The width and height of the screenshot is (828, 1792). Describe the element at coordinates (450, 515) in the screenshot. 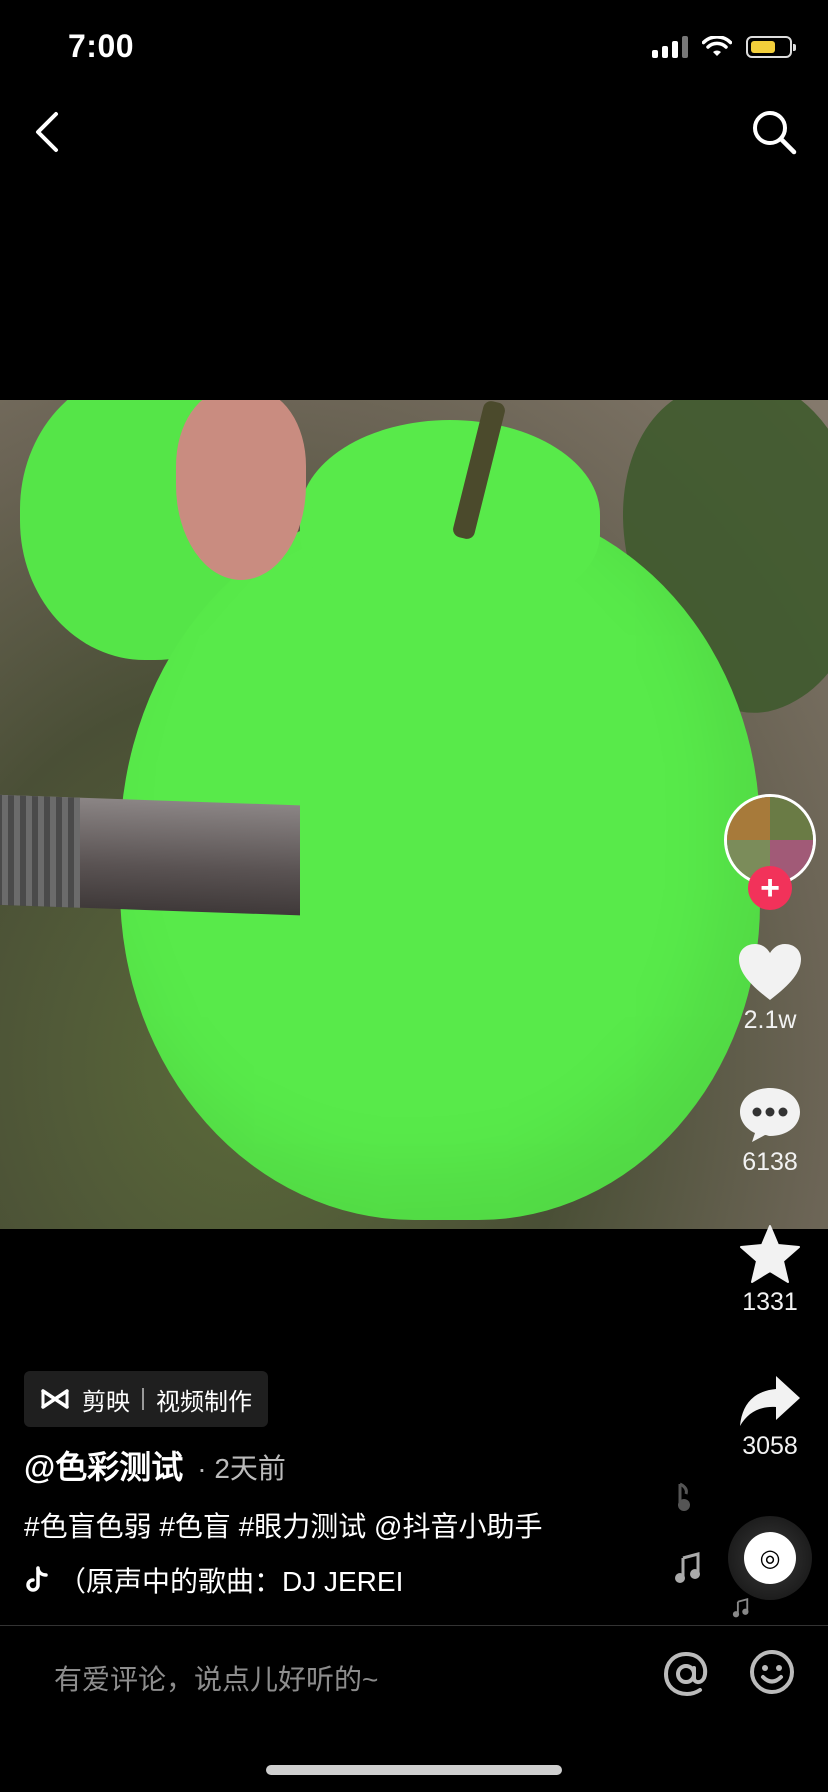

I see `video-fruit-top` at that location.